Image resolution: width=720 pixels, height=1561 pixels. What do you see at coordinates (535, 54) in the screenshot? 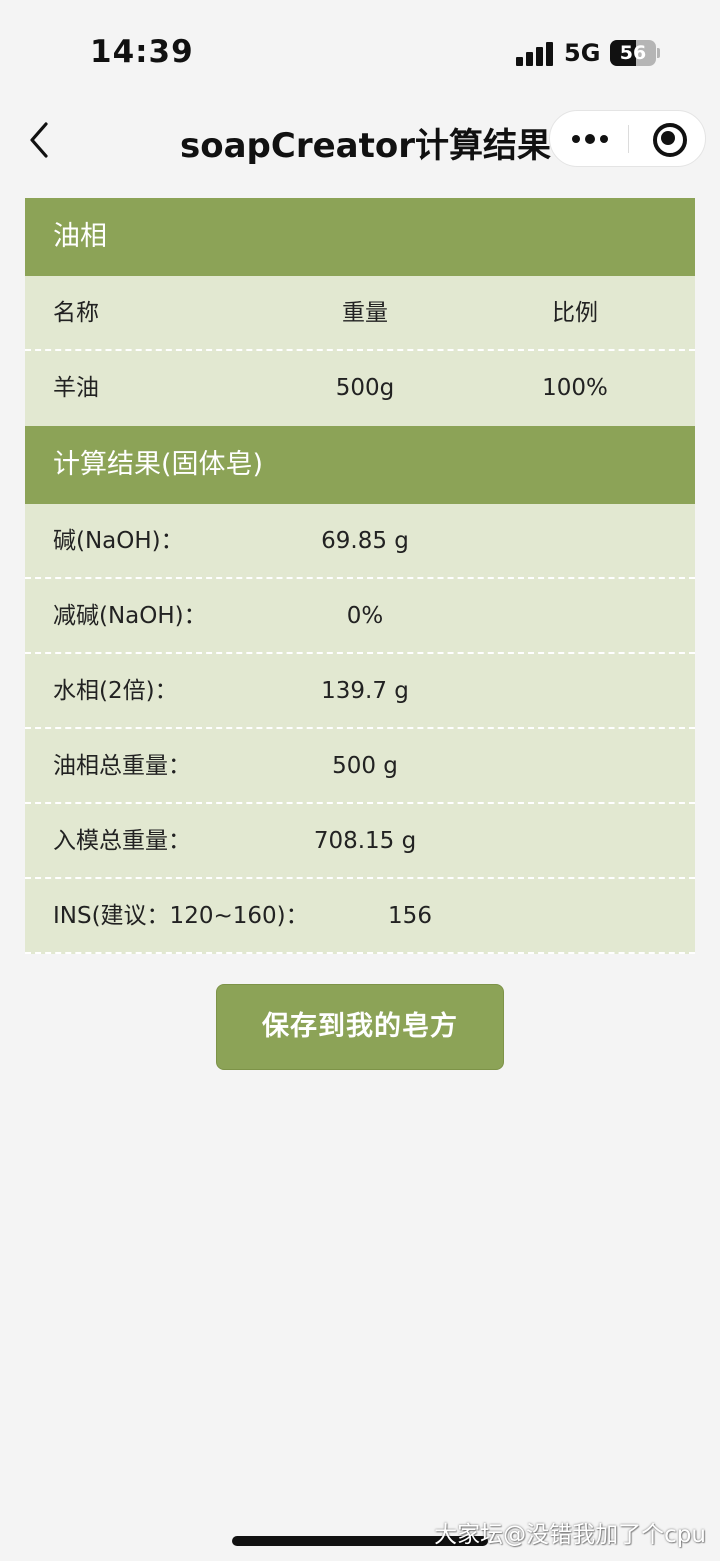
I see `signal-strength-icon` at bounding box center [535, 54].